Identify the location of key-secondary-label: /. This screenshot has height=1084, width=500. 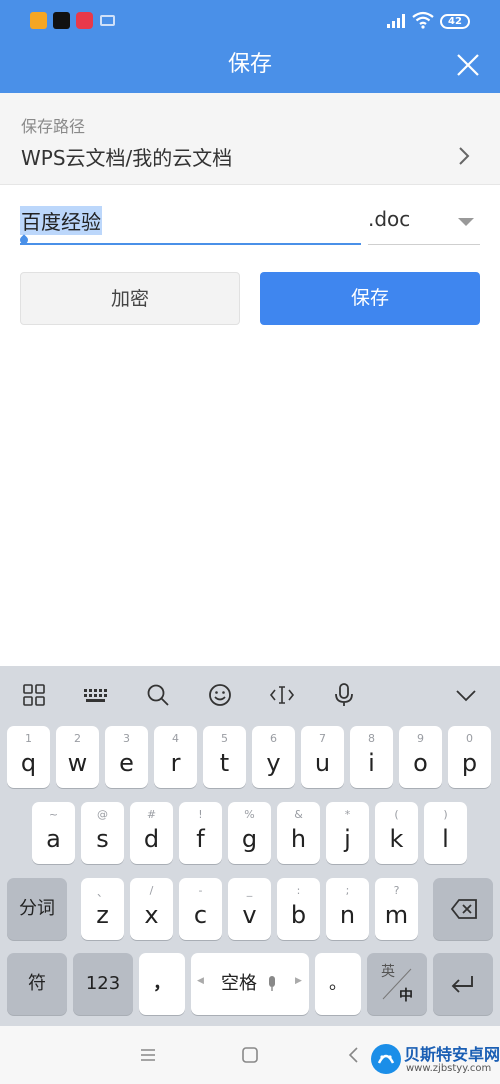
(151, 890).